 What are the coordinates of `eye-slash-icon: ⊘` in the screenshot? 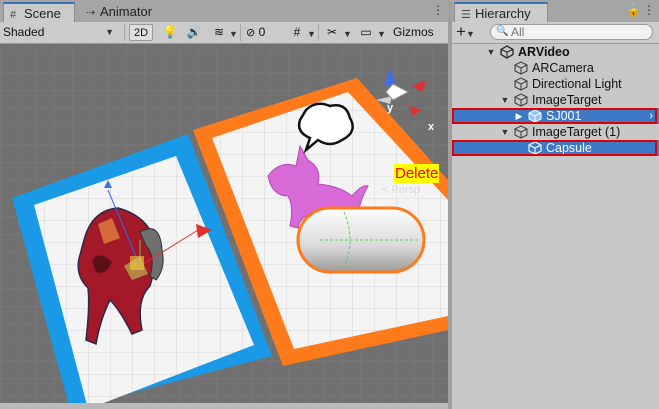 It's located at (251, 33).